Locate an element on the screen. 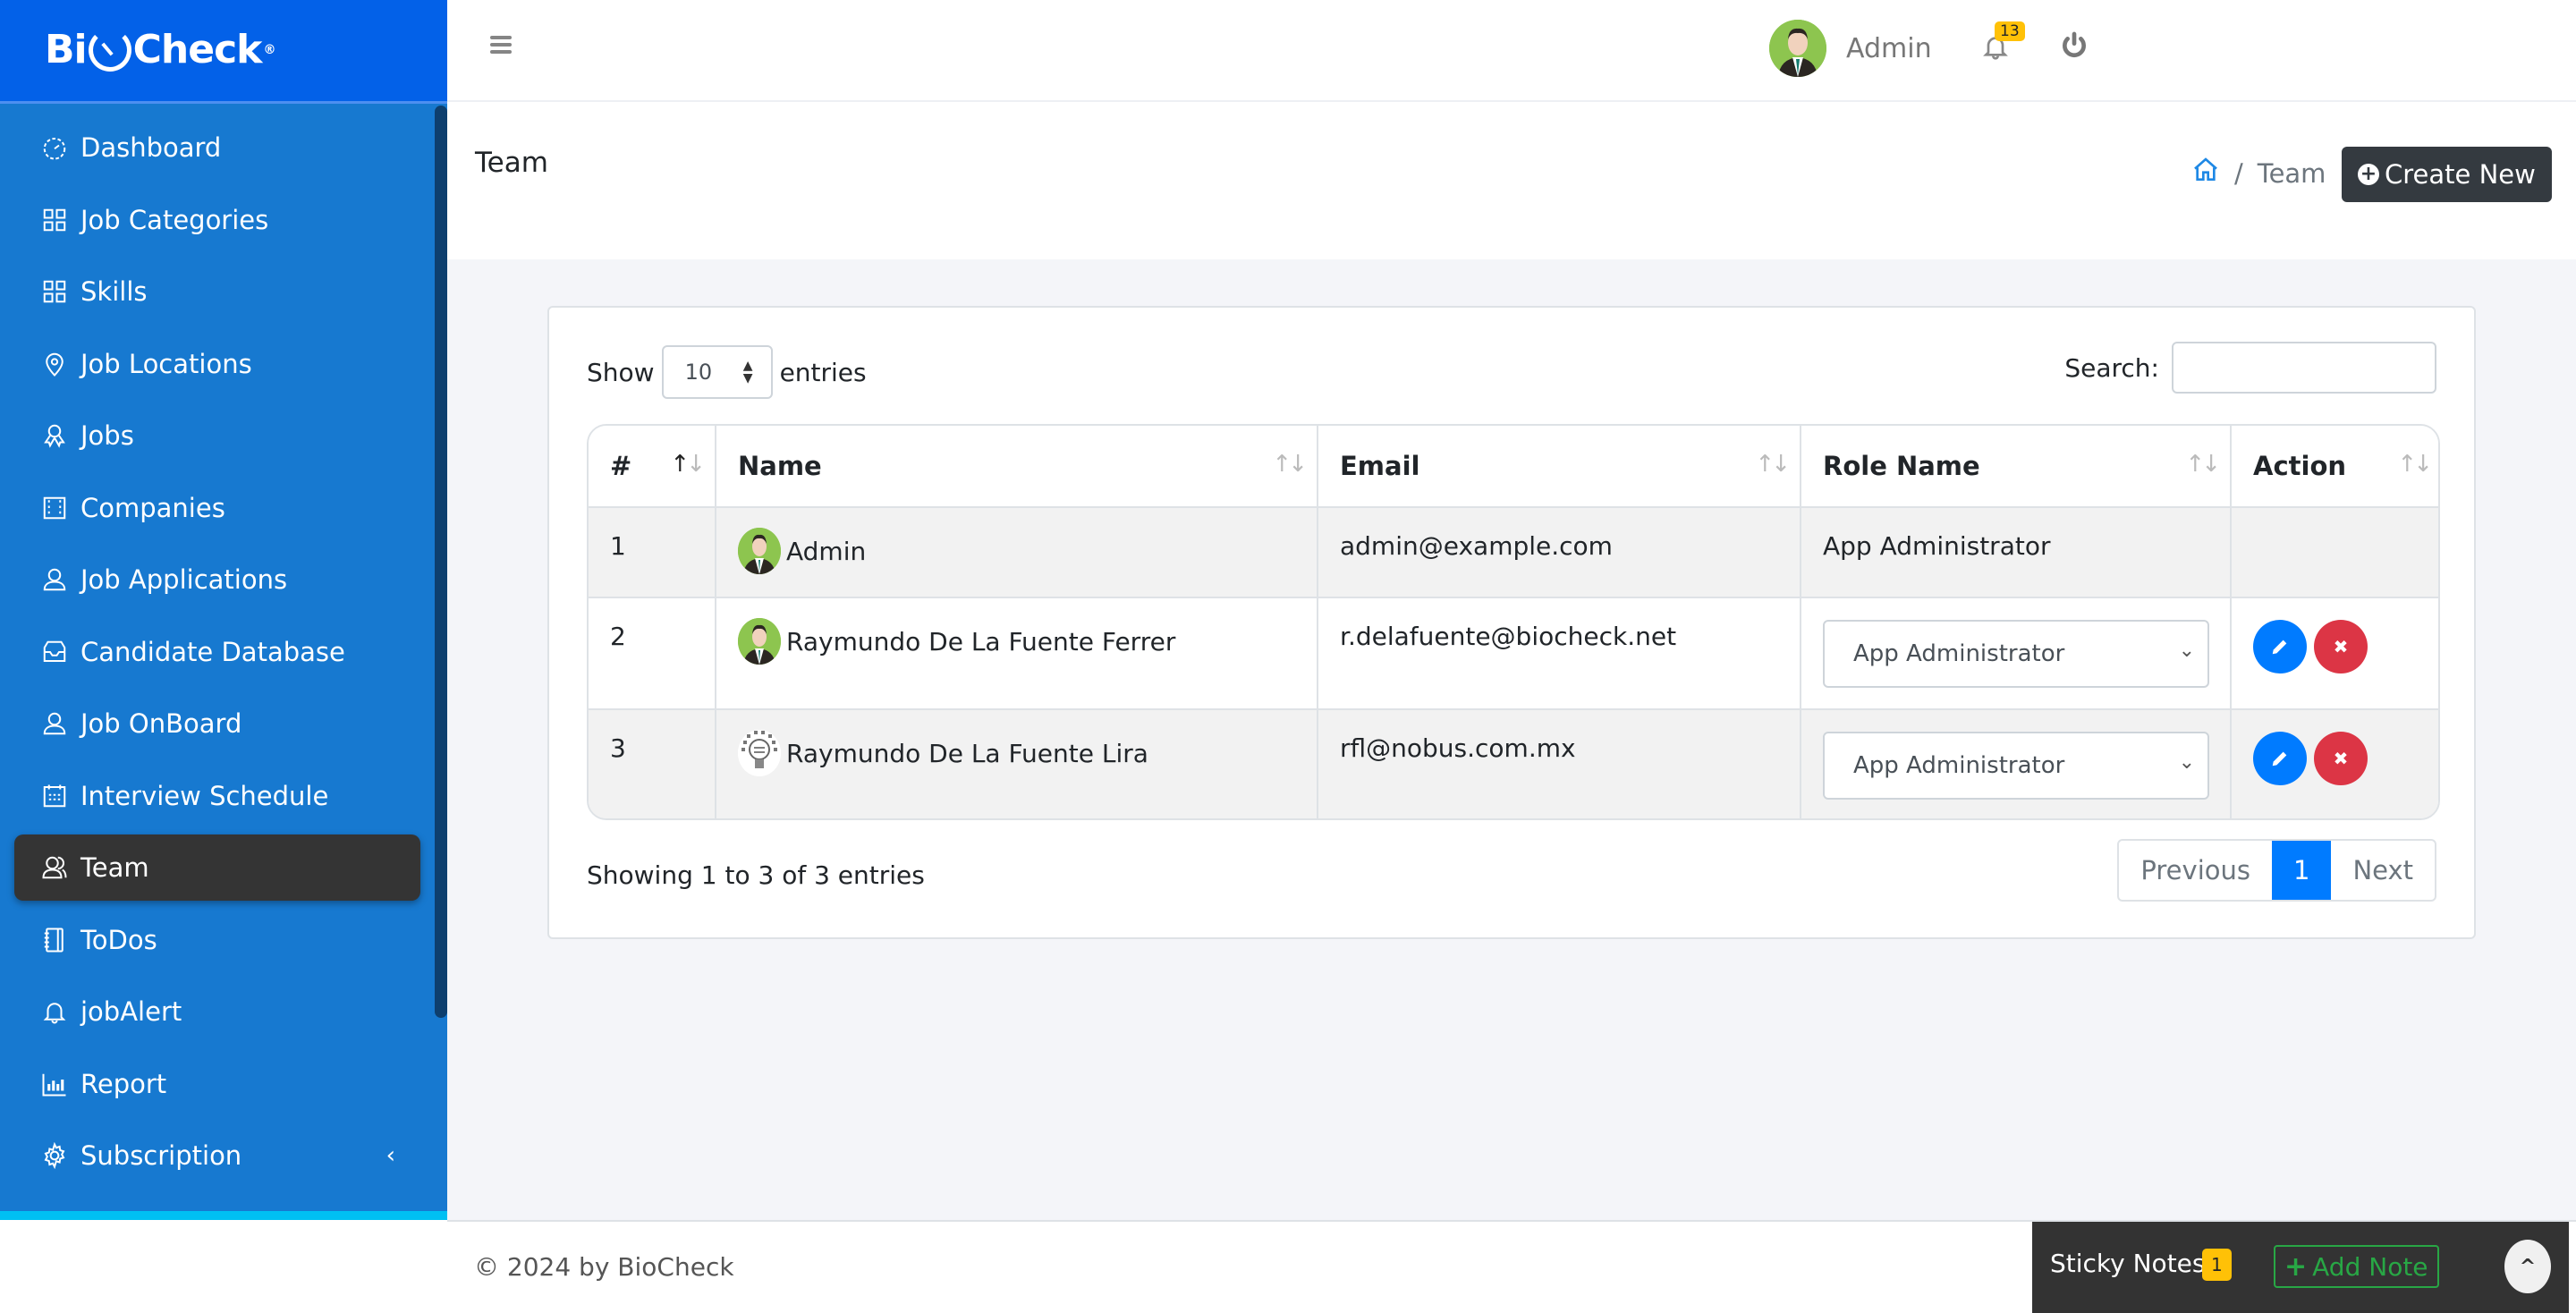  sidebar-item-job-locations: Job Locations is located at coordinates (217, 364).